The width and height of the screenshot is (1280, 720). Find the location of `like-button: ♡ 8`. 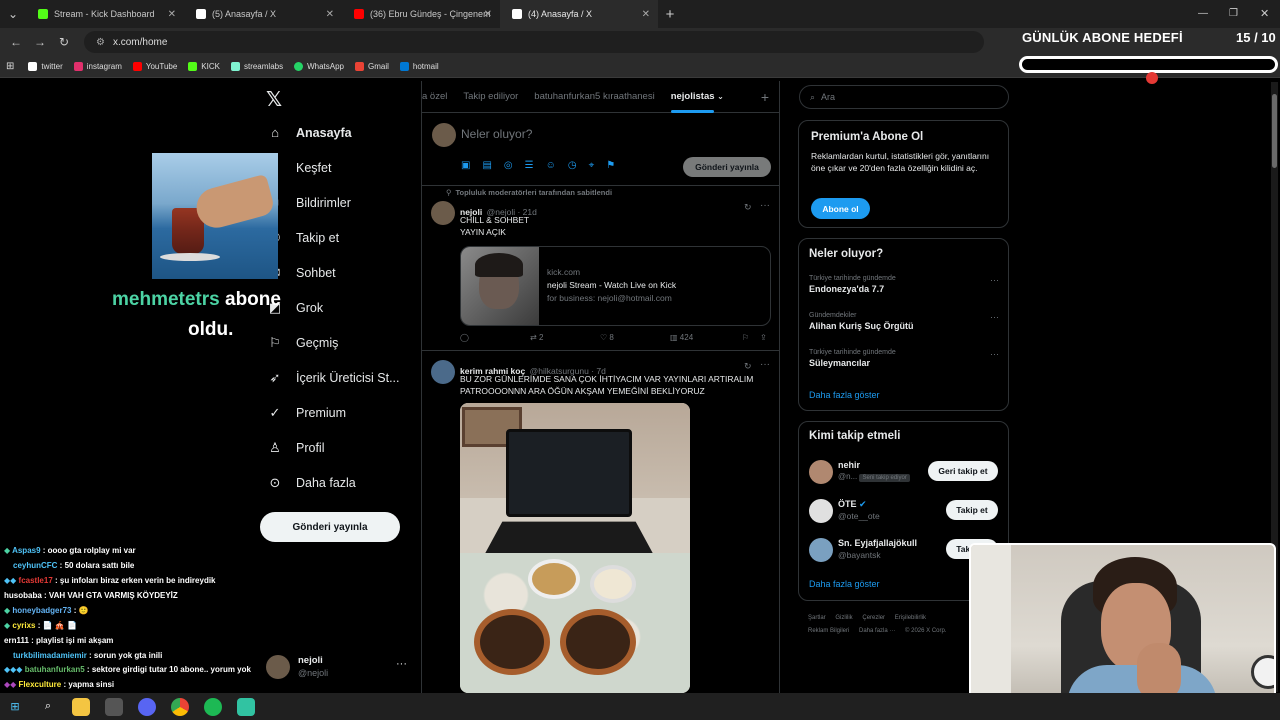

like-button: ♡ 8 is located at coordinates (607, 337).